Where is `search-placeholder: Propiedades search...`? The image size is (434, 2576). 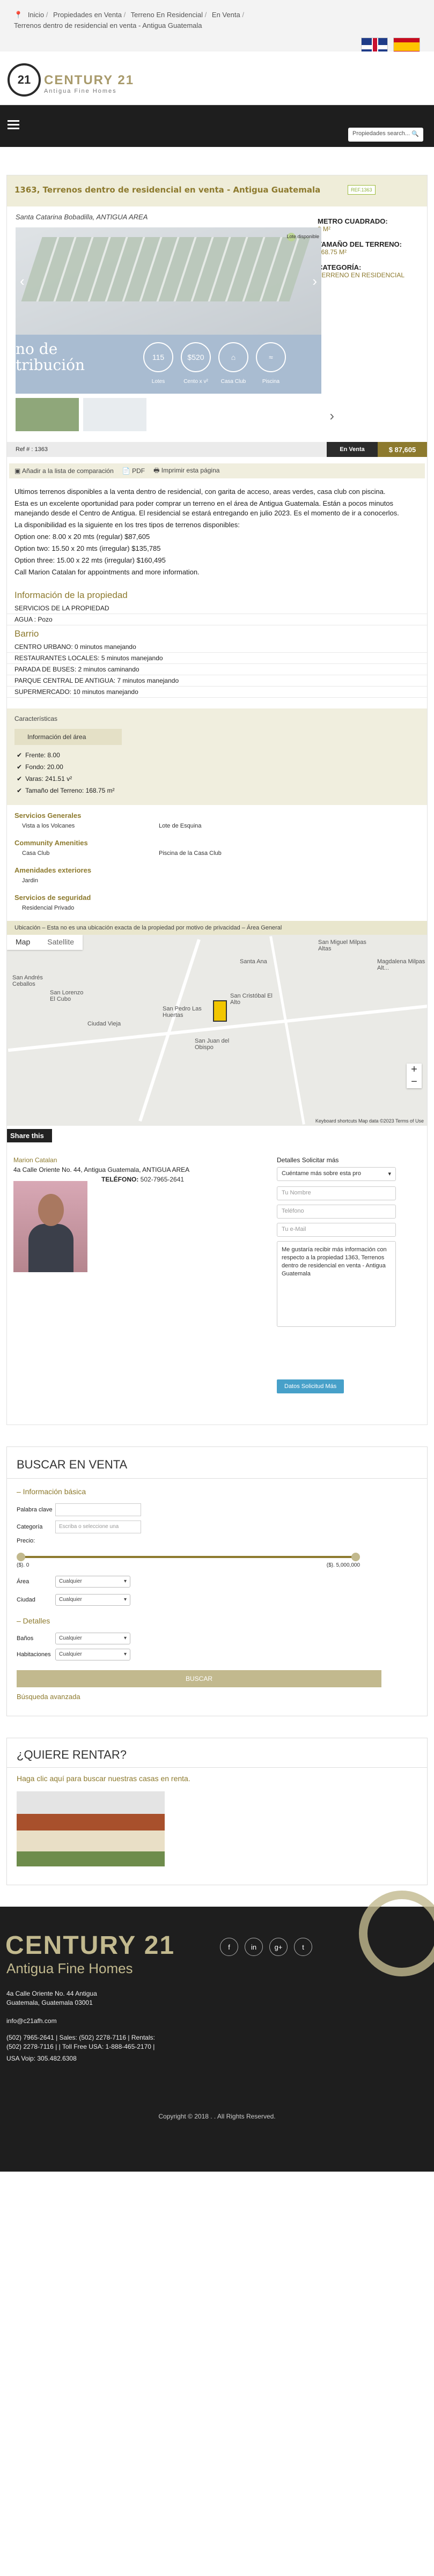
search-placeholder: Propiedades search... is located at coordinates (381, 133).